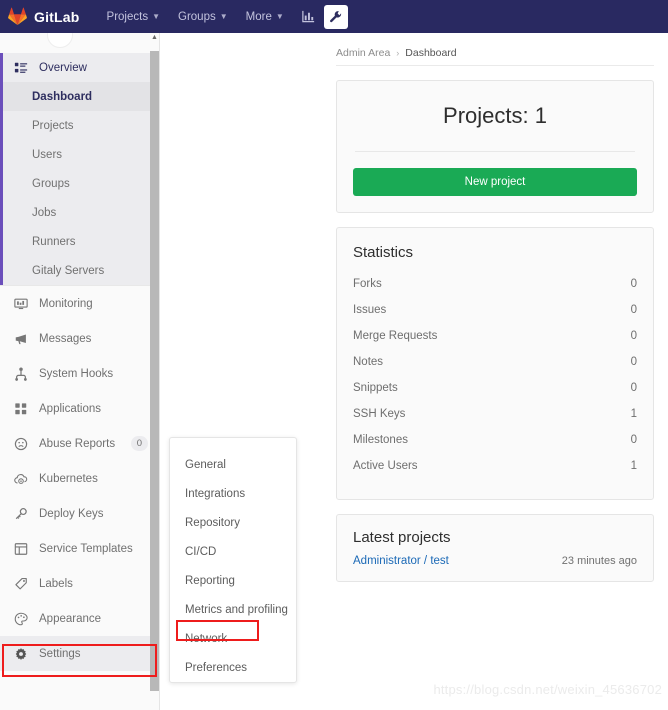 Image resolution: width=668 pixels, height=710 pixels. I want to click on stat-value-issues: 0, so click(633, 310).